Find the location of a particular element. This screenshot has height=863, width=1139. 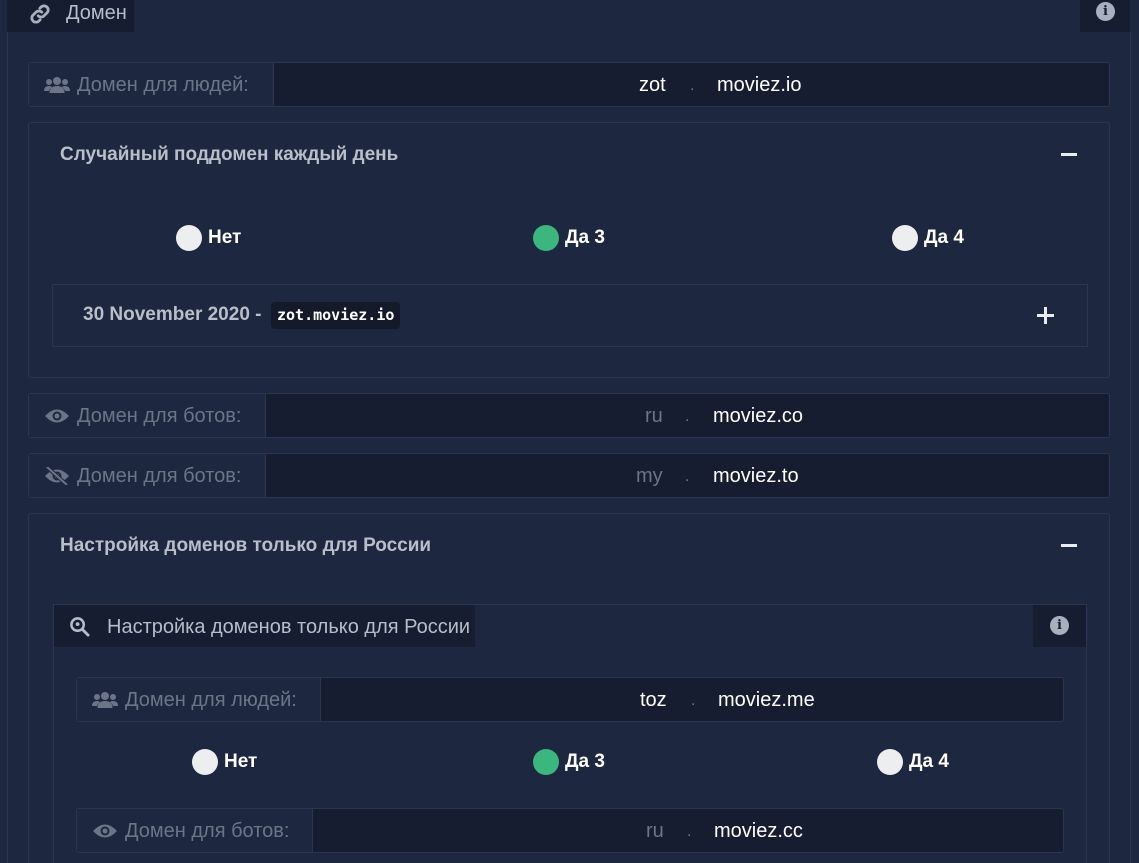

bot-domain-select: moviez.to is located at coordinates (756, 476).